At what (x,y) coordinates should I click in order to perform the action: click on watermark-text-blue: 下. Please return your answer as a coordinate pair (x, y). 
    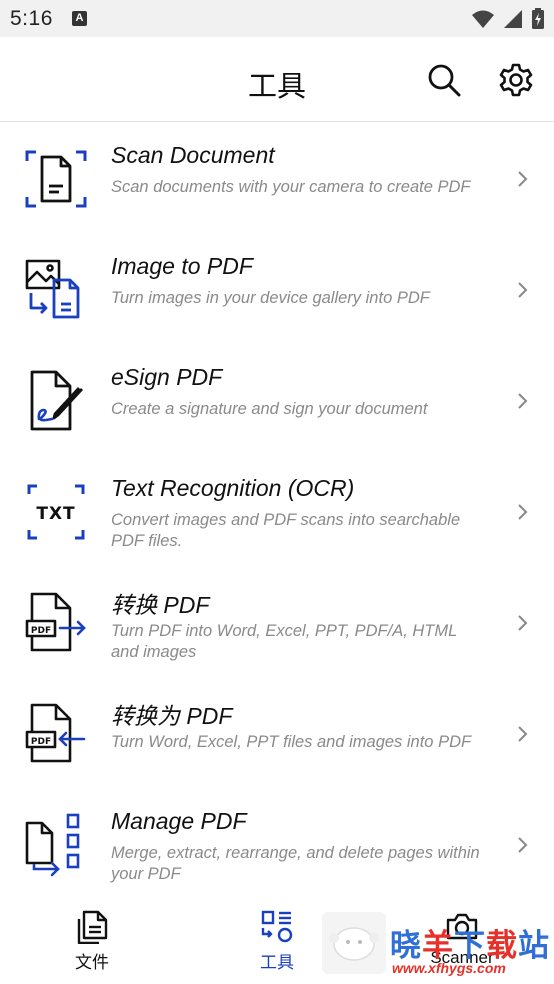
    Looking at the image, I should click on (470, 946).